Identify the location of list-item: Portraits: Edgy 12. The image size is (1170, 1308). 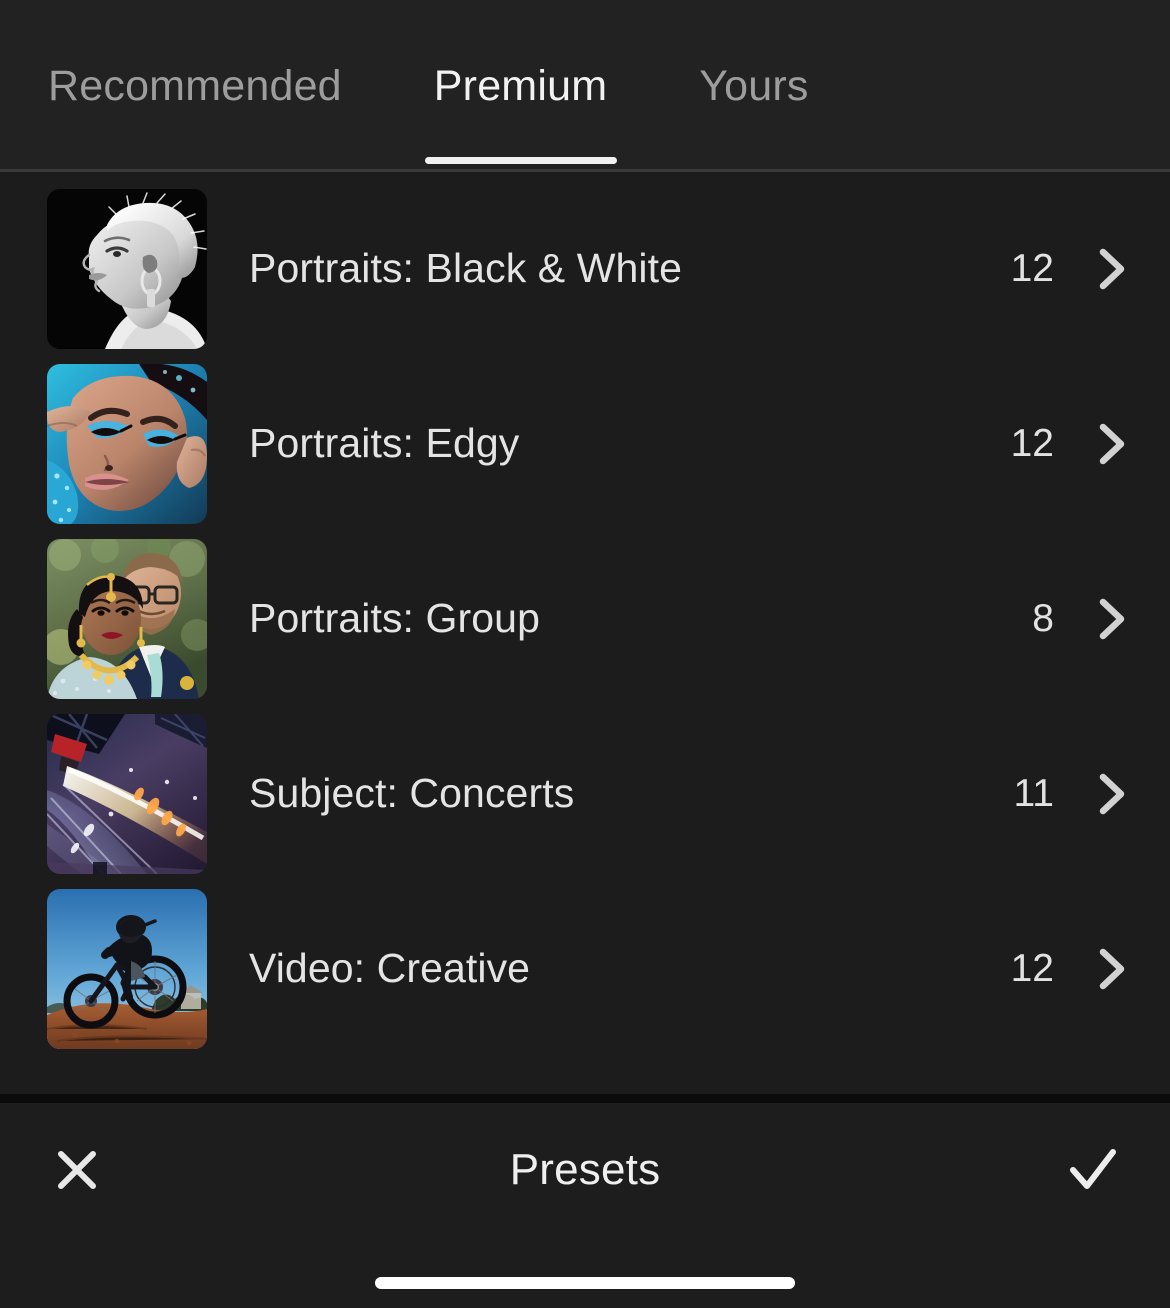
(585, 443).